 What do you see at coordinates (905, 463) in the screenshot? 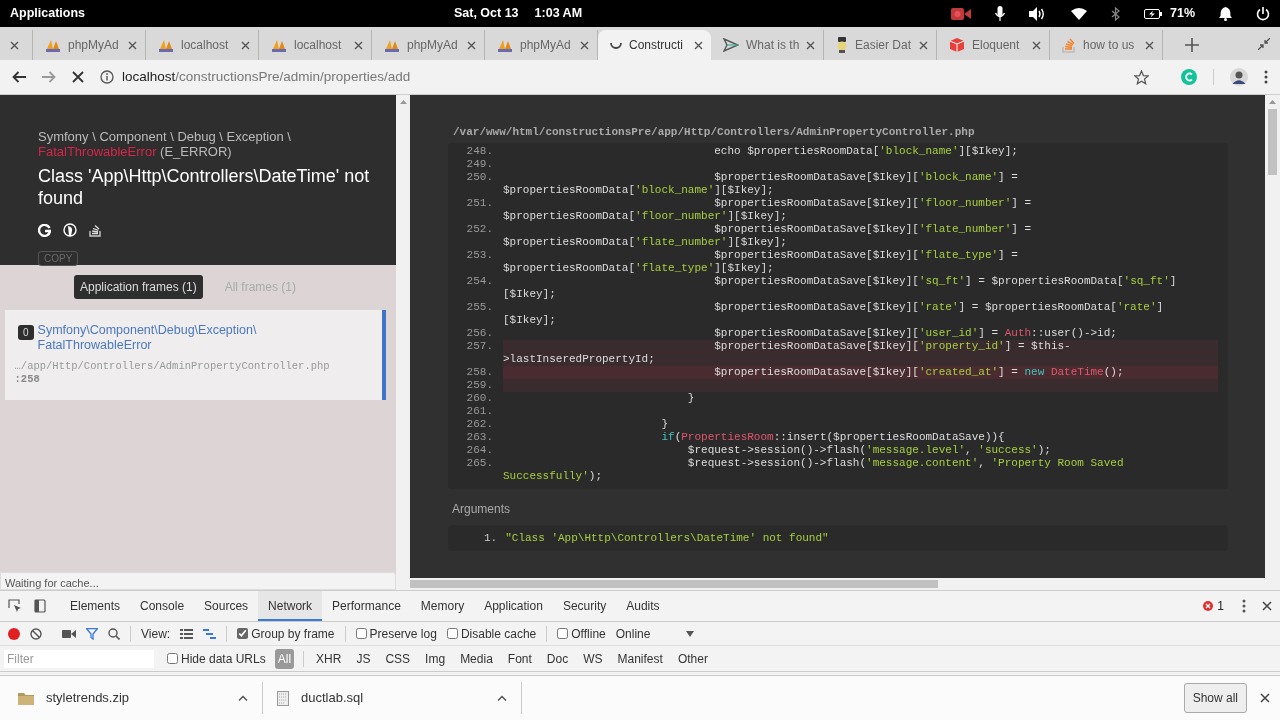
I see `code-line: $request->session()->flash('message.content', 'Property Room Saved` at bounding box center [905, 463].